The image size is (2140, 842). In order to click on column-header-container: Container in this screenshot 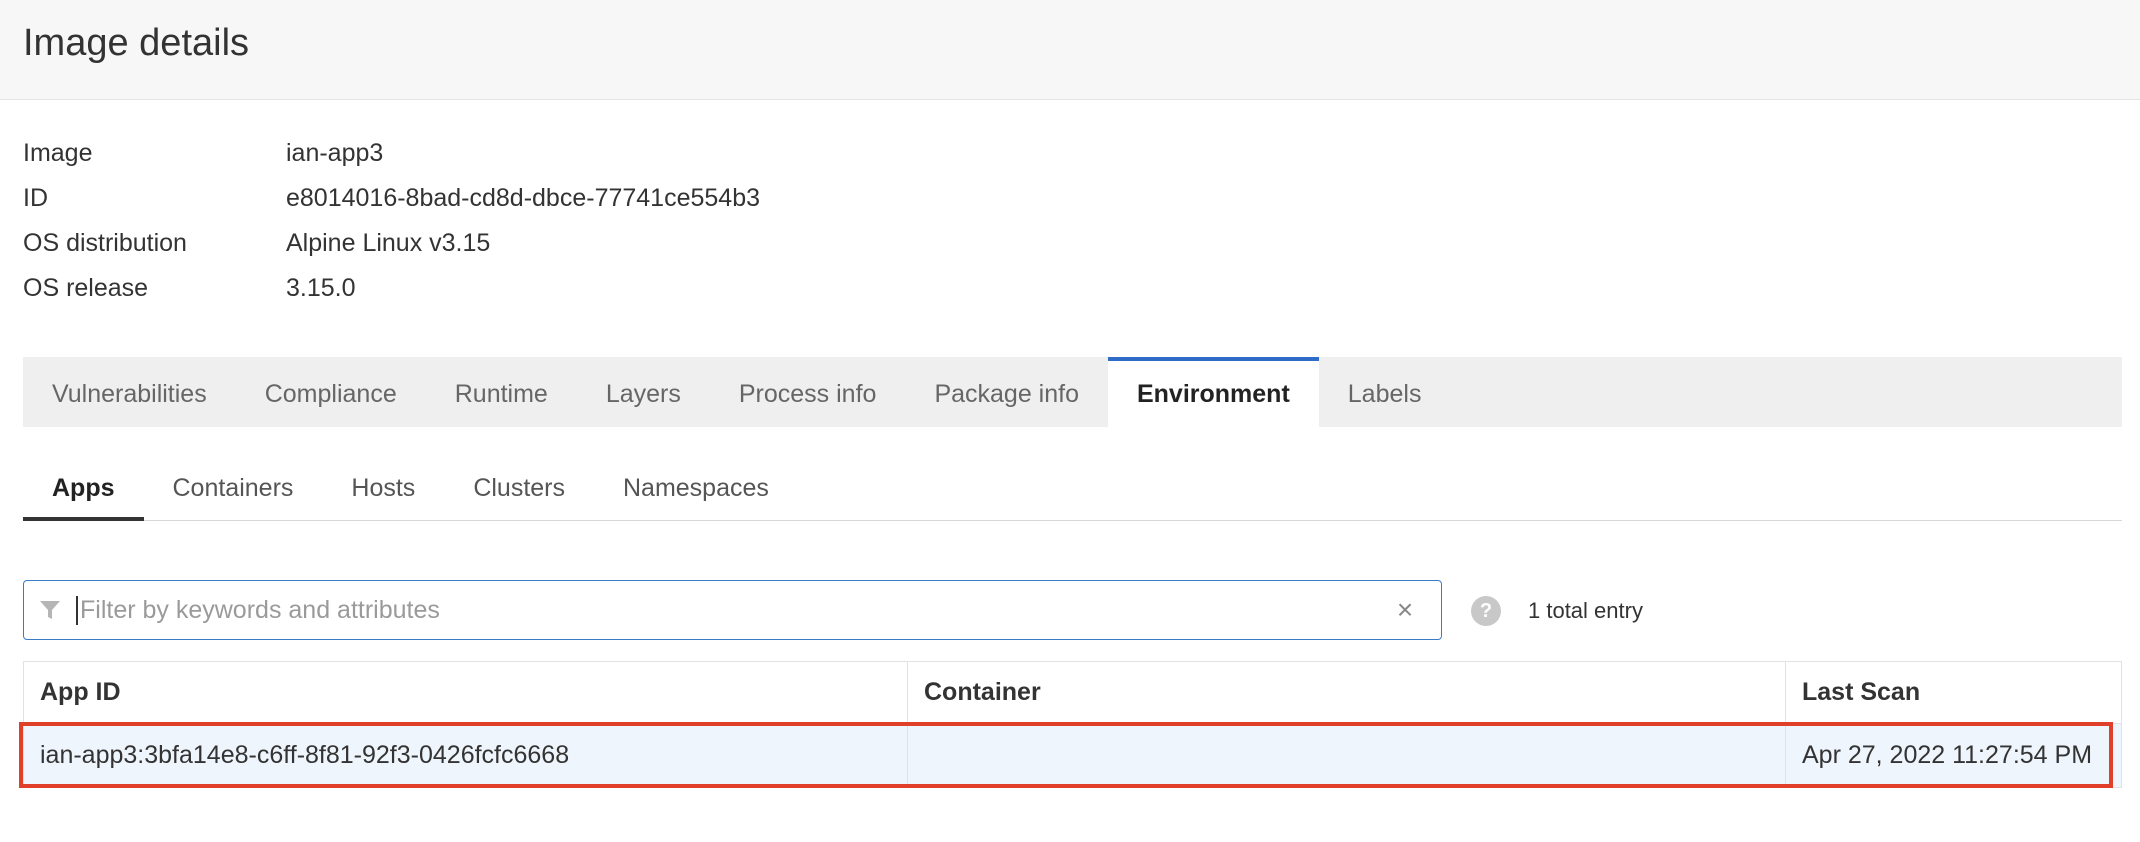, I will do `click(1346, 692)`.